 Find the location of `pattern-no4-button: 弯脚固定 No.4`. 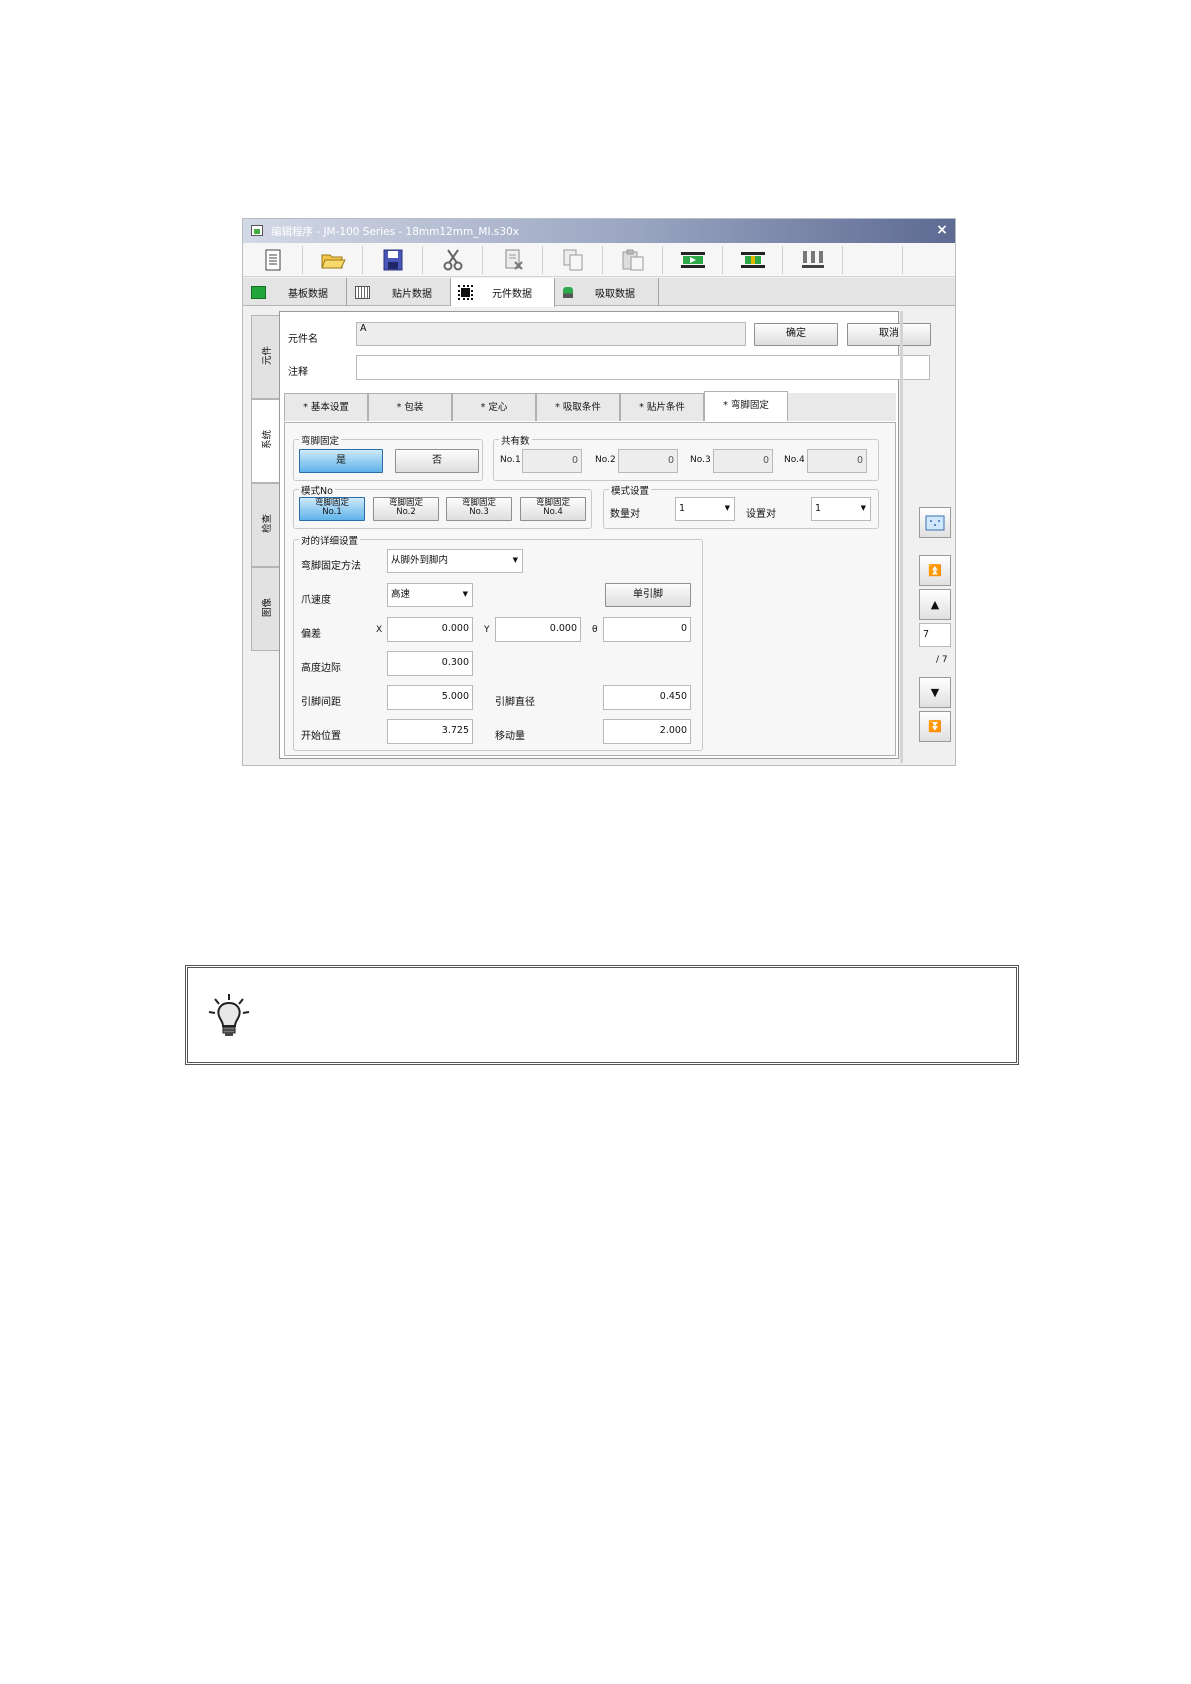

pattern-no4-button: 弯脚固定 No.4 is located at coordinates (553, 509).